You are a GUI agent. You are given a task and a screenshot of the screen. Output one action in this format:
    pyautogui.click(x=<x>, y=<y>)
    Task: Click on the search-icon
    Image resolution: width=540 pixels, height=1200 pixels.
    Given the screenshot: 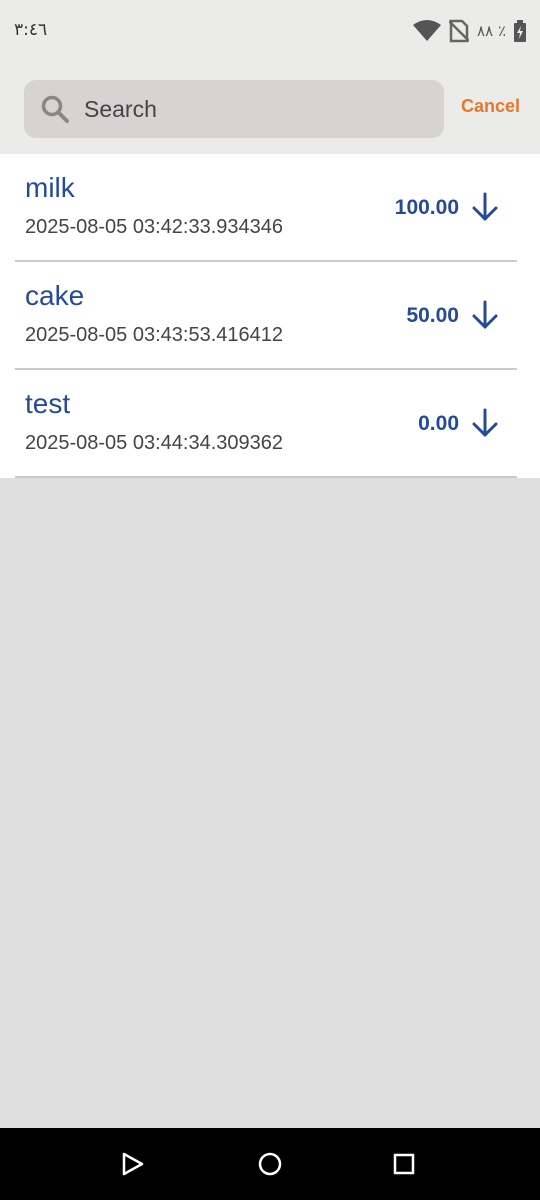 What is the action you would take?
    pyautogui.click(x=55, y=109)
    